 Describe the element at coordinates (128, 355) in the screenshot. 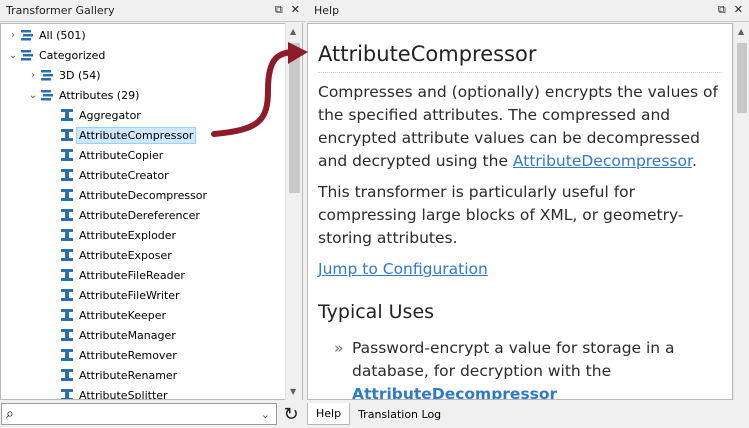

I see `tree-item-label: AttributeRemover` at that location.